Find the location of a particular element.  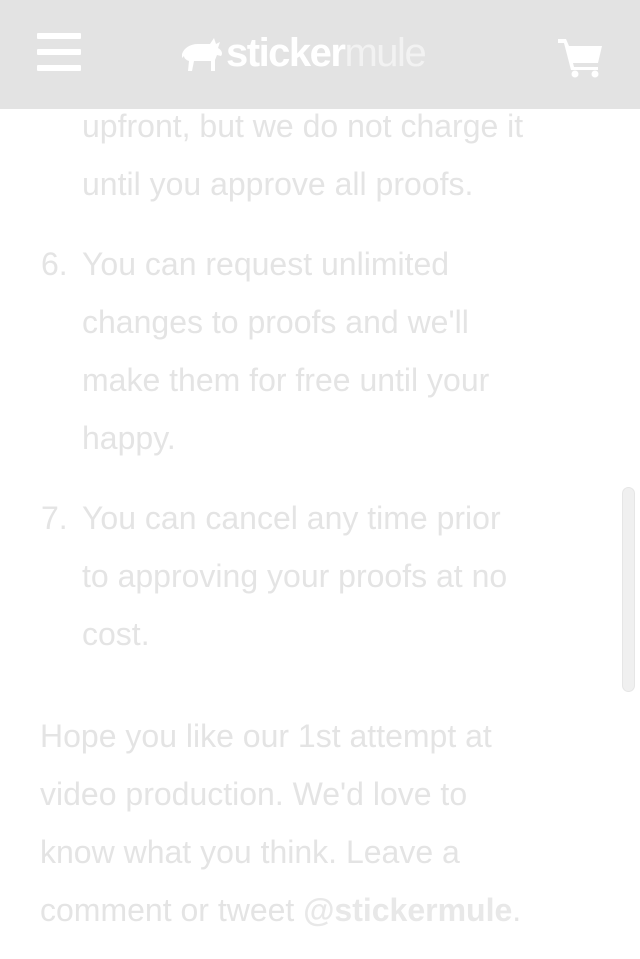

list-text-line: to approving your proofs at no is located at coordinates (295, 576).